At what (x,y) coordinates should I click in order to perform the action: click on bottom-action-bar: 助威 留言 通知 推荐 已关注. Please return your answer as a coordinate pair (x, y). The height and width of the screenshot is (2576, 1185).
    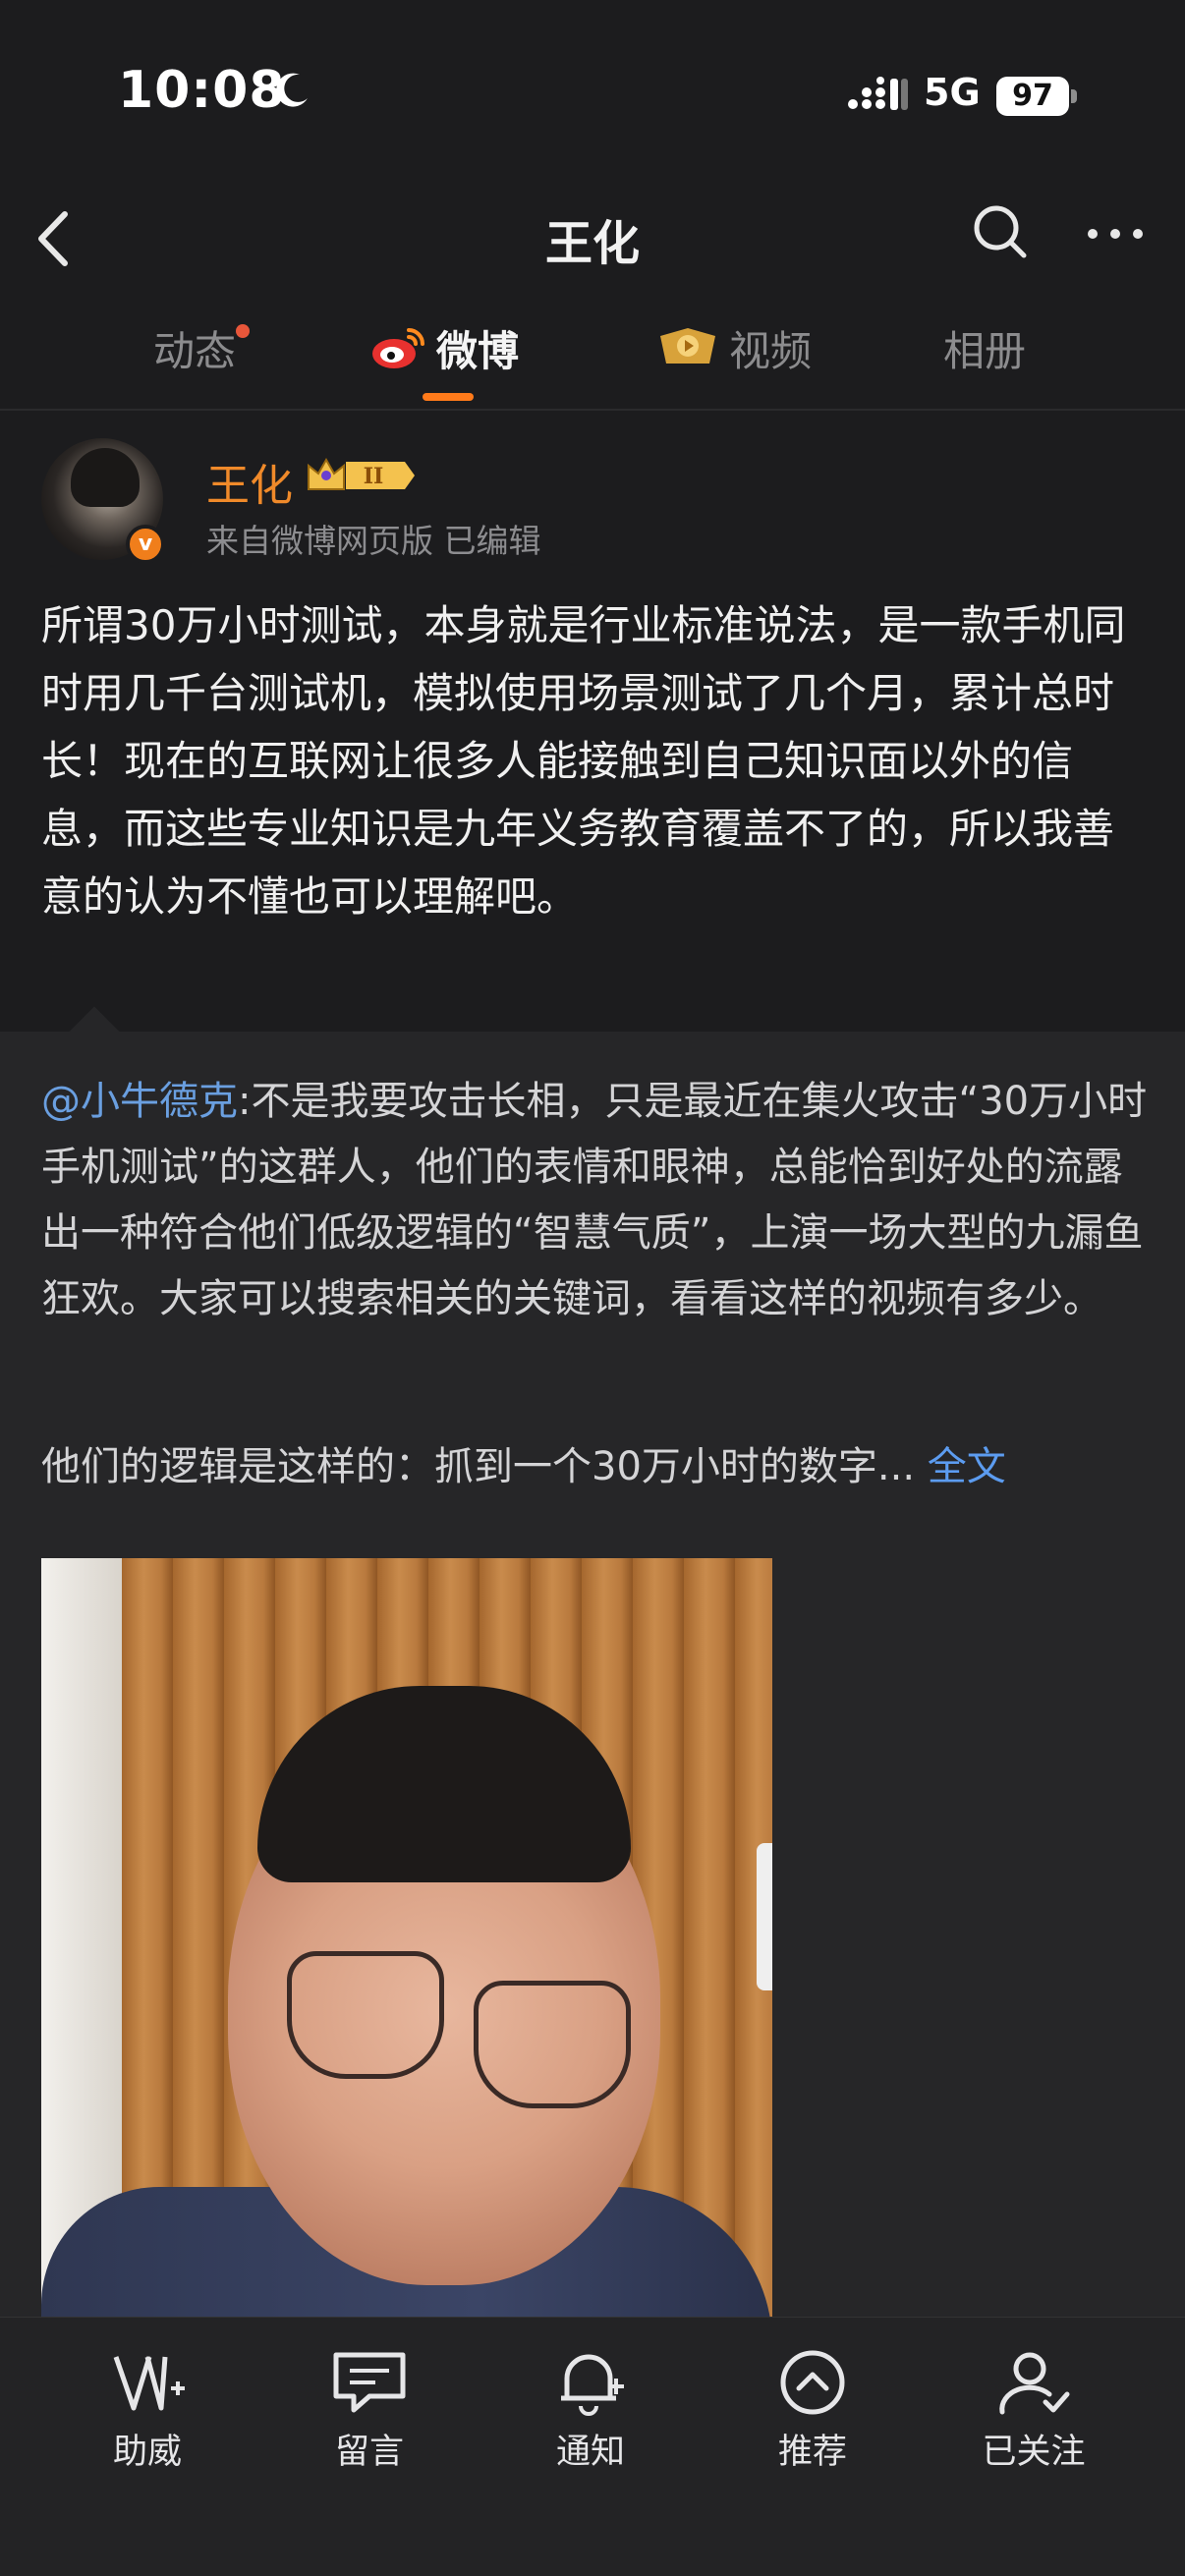
    Looking at the image, I should click on (592, 2446).